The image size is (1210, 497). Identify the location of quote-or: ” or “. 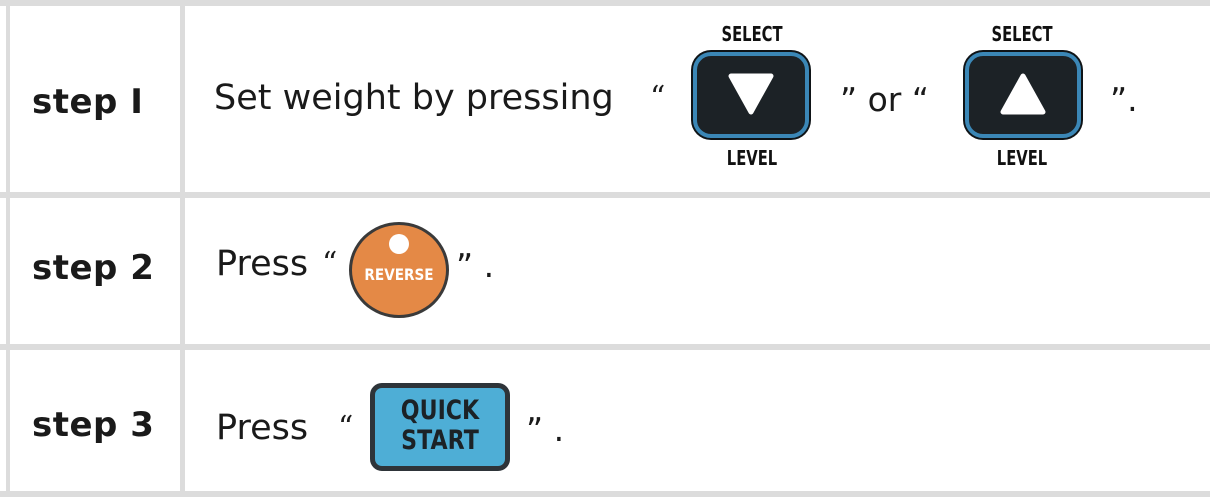
(884, 99).